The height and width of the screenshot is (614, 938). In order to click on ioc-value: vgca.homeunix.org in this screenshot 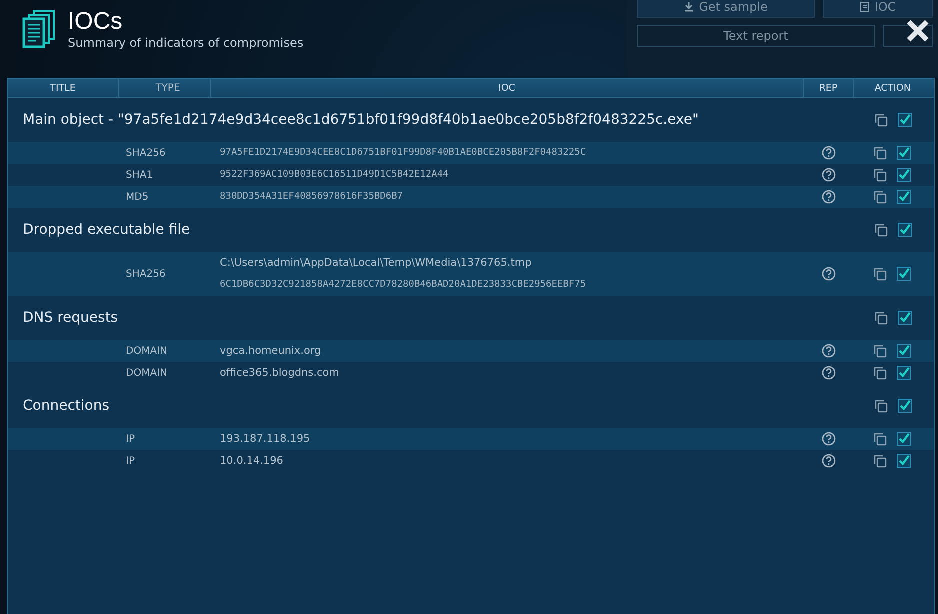, I will do `click(271, 351)`.